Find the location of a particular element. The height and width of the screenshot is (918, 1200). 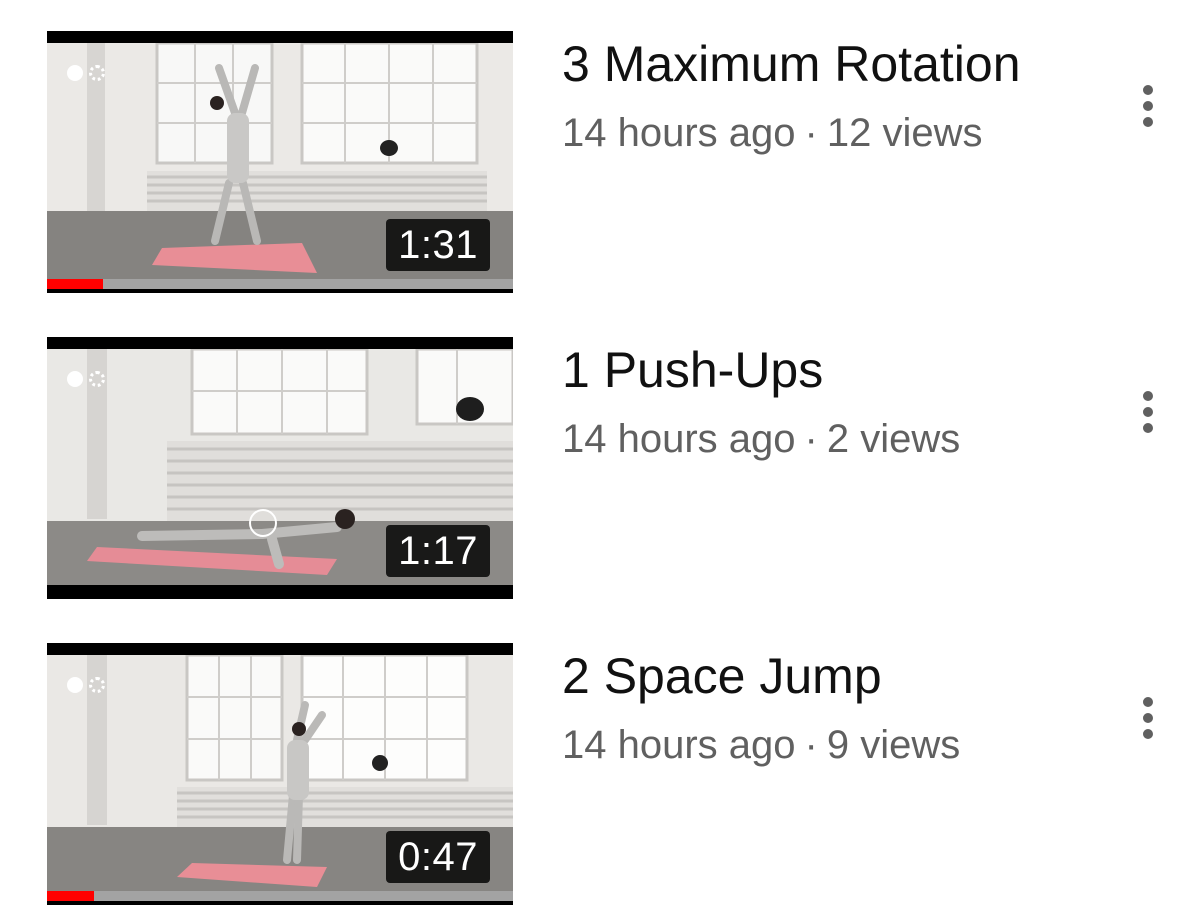

video-title: 2 Space Jump is located at coordinates (722, 676).